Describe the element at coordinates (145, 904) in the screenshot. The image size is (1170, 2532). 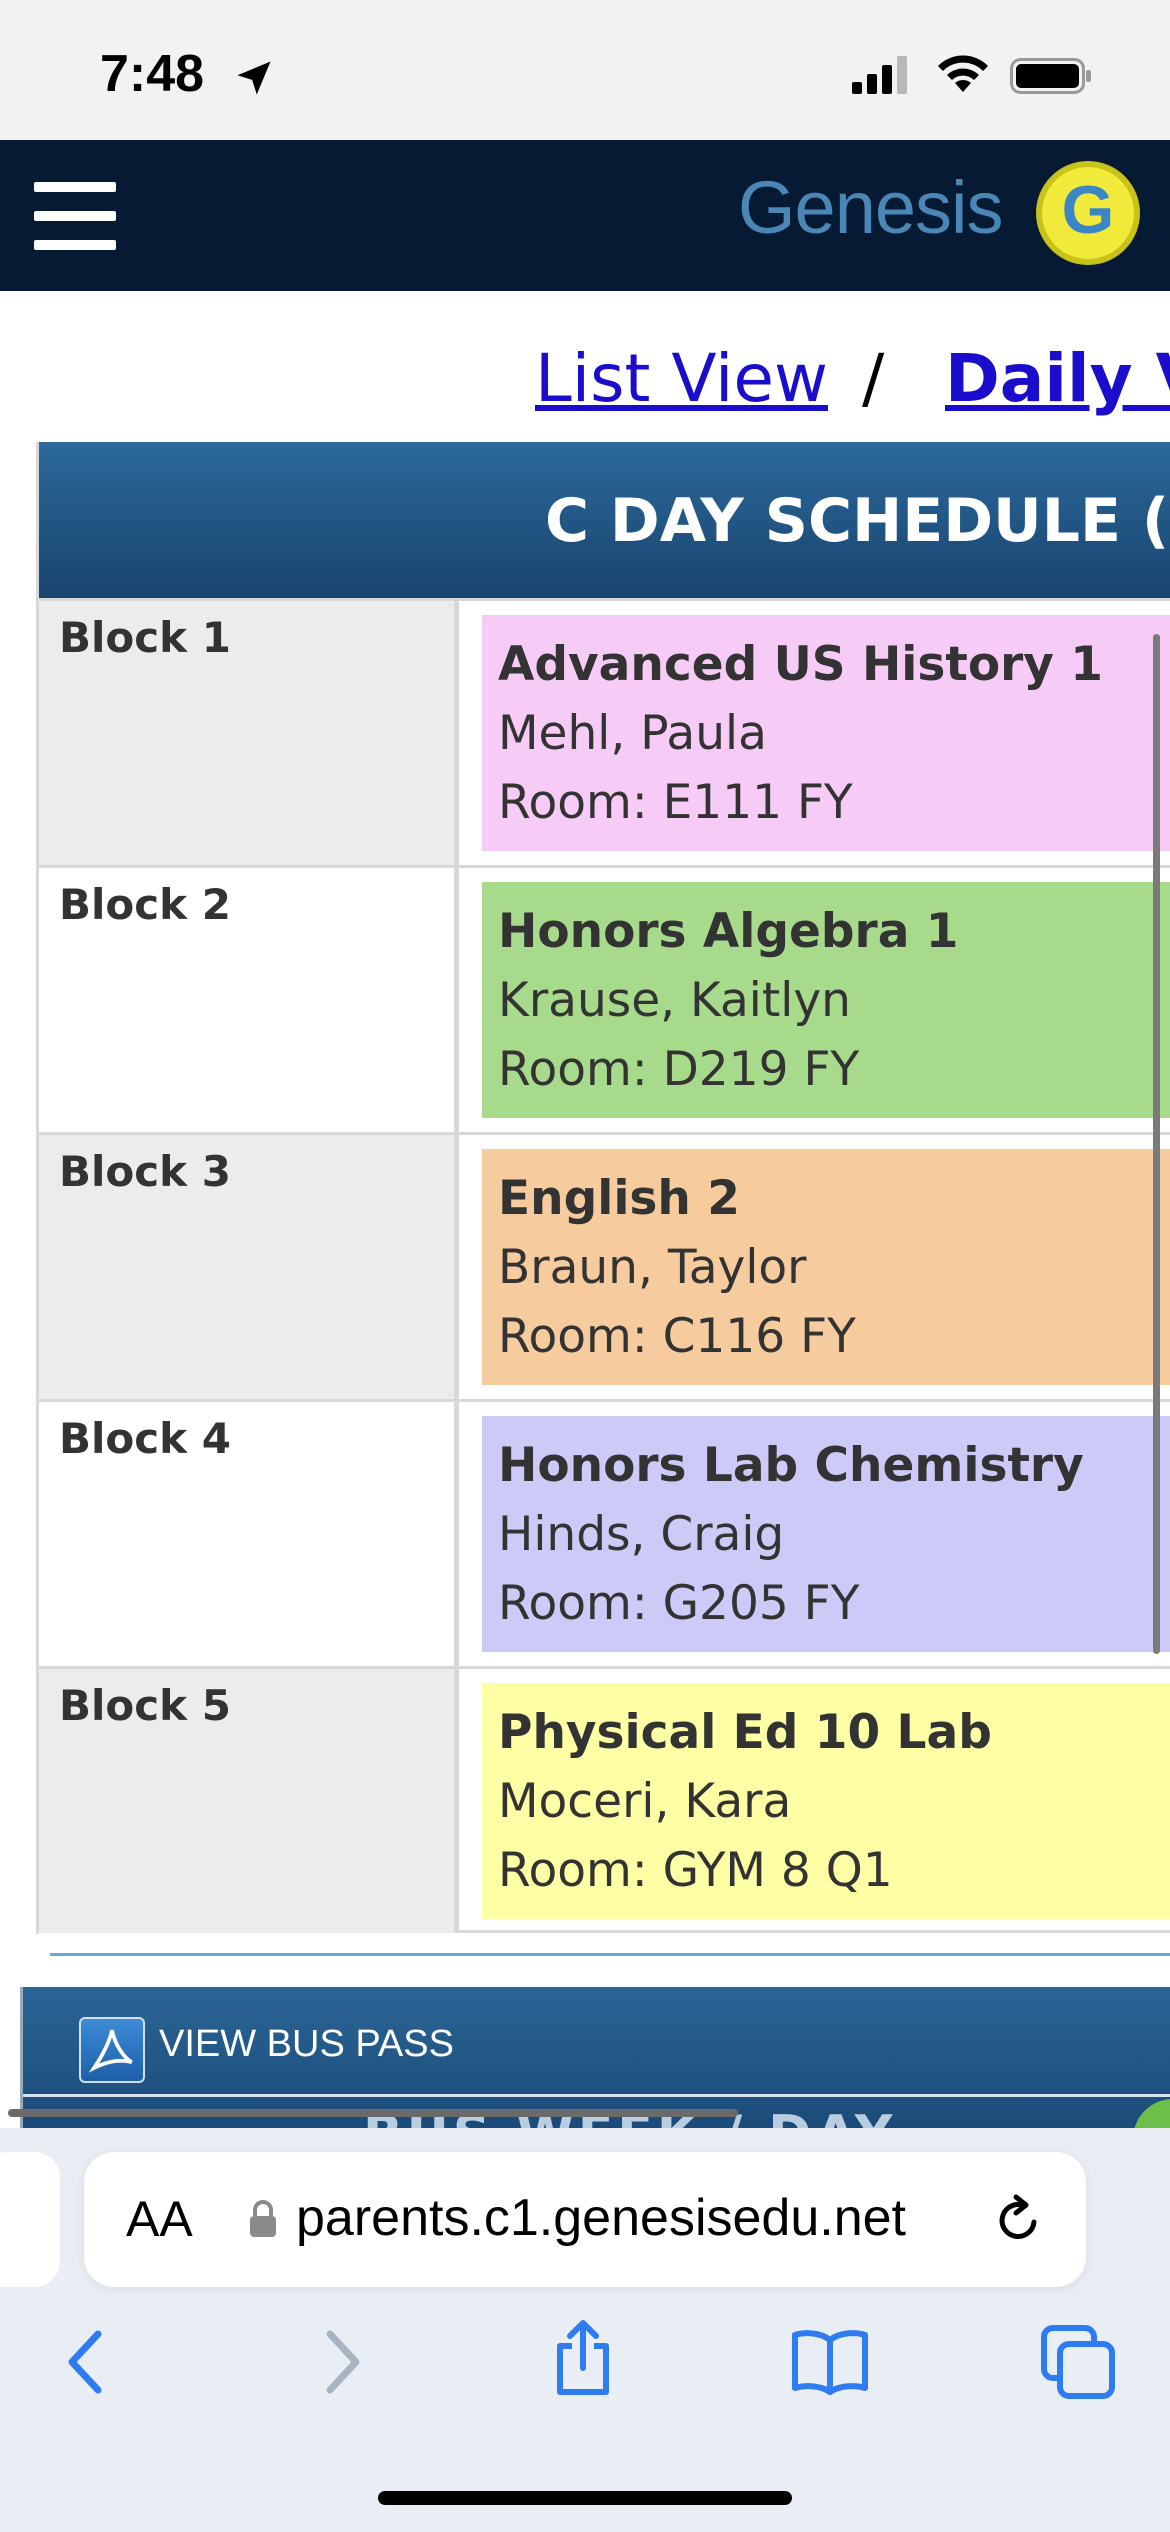
I see `block-label: Block 2` at that location.